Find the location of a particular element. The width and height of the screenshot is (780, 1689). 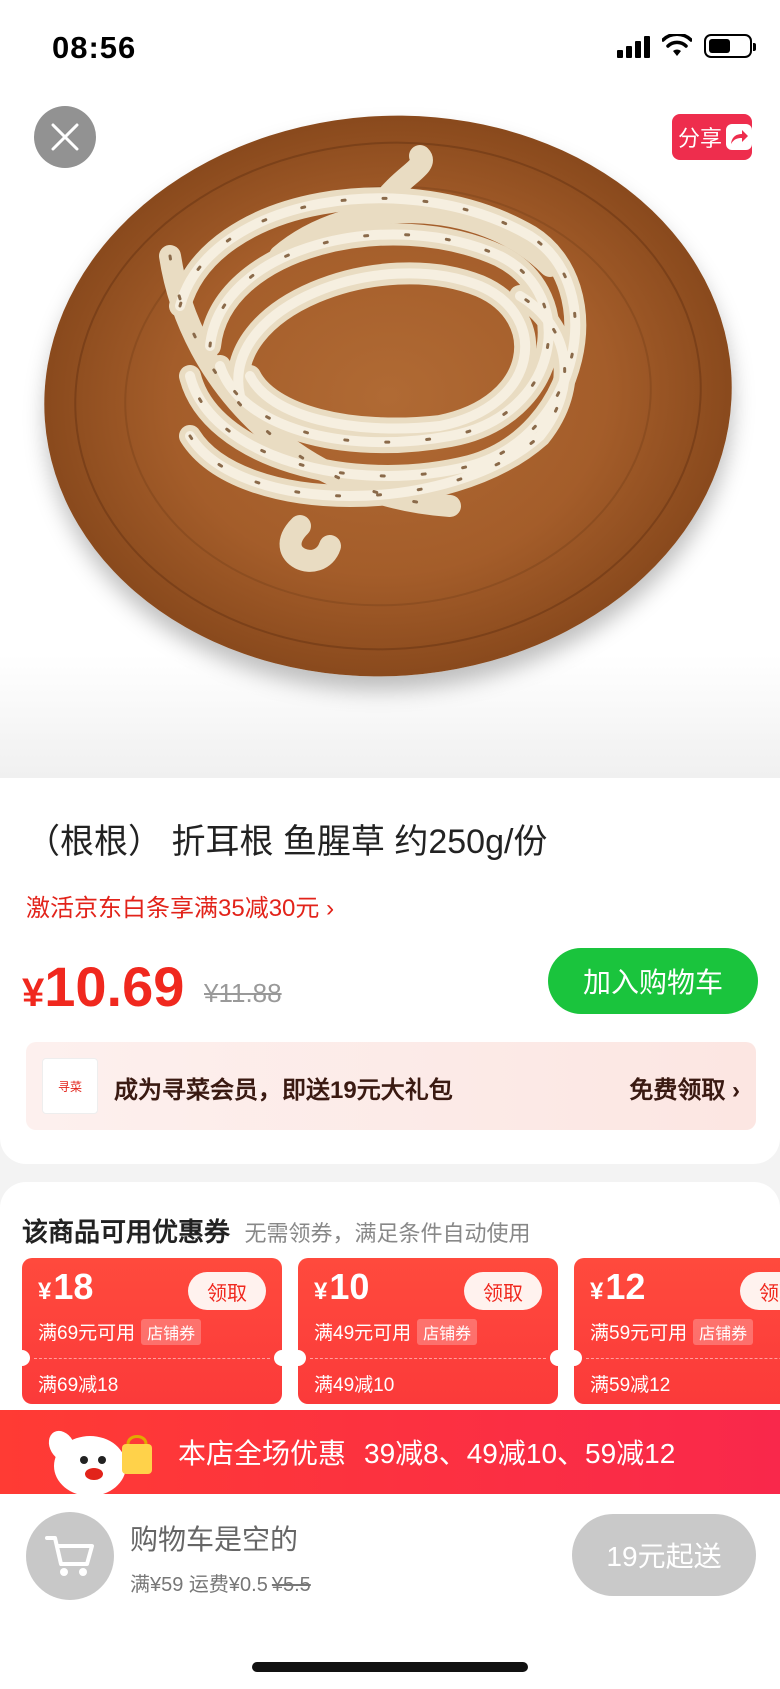

close-button is located at coordinates (65, 137).